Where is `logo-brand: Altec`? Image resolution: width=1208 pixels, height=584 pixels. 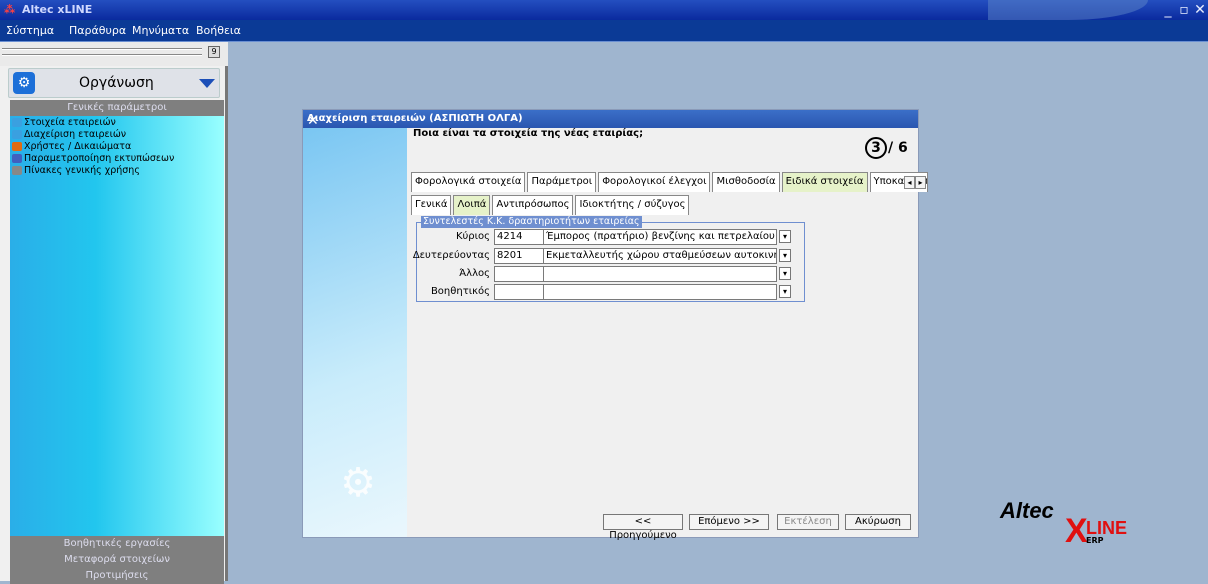 logo-brand: Altec is located at coordinates (1027, 510).